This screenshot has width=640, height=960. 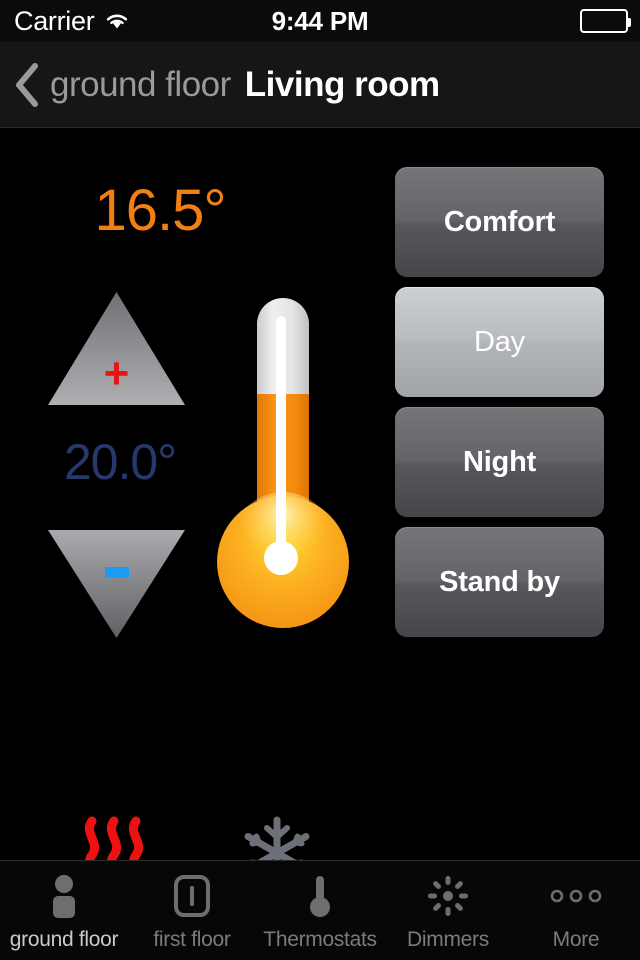 I want to click on temperature-up-button: +, so click(x=116, y=348).